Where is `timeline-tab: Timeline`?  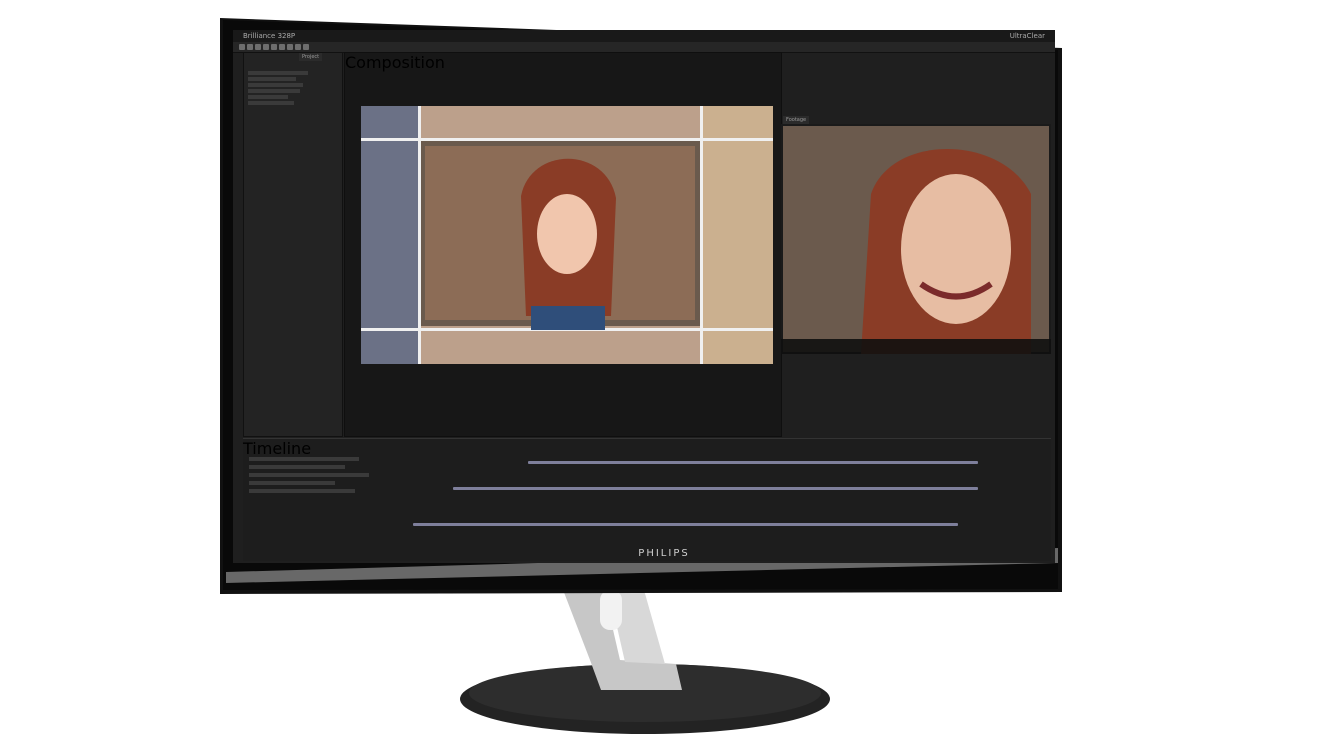 timeline-tab: Timeline is located at coordinates (647, 448).